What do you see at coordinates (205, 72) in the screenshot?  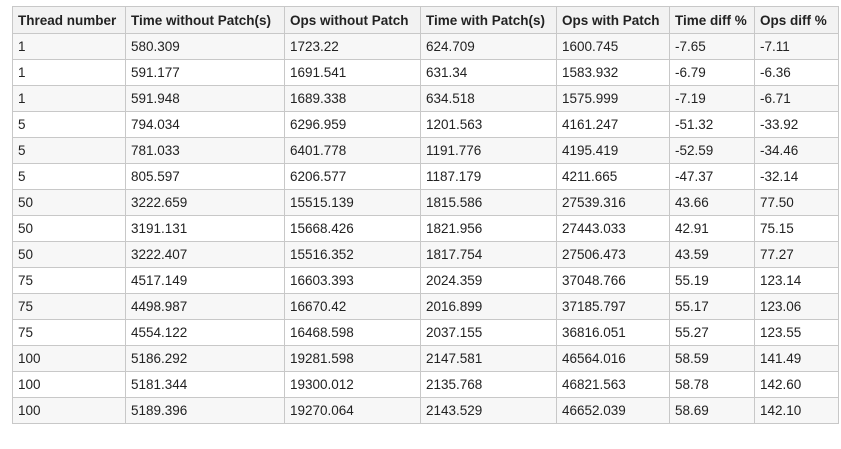 I see `cell-time-without-patch: 591.177` at bounding box center [205, 72].